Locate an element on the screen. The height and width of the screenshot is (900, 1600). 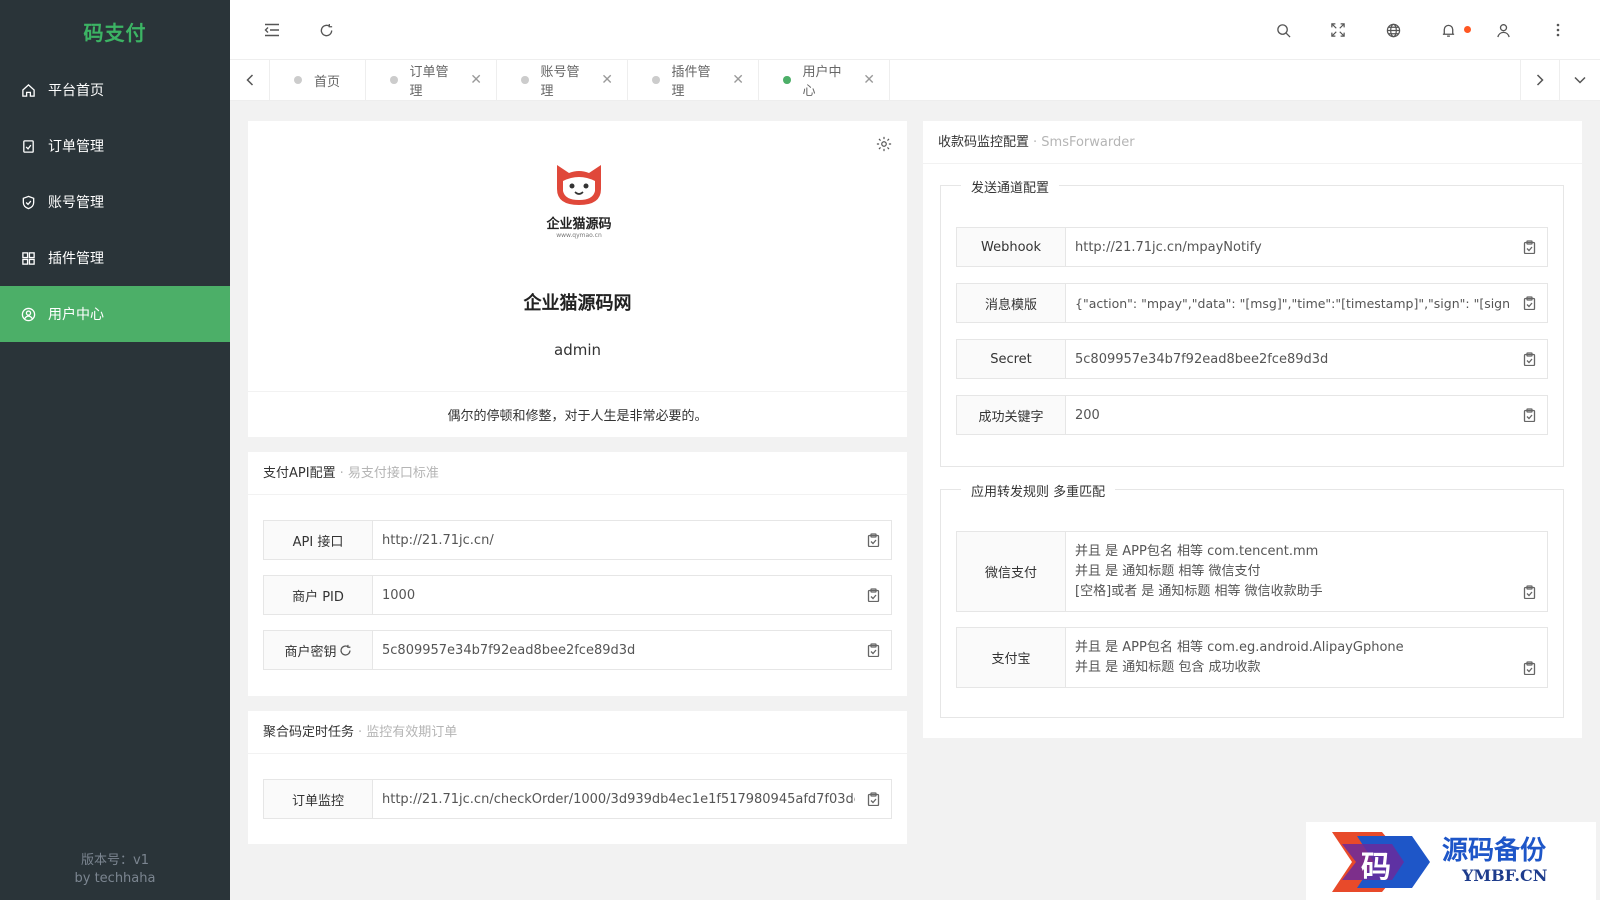
sidebar-item-label: 平台首页 is located at coordinates (76, 91).